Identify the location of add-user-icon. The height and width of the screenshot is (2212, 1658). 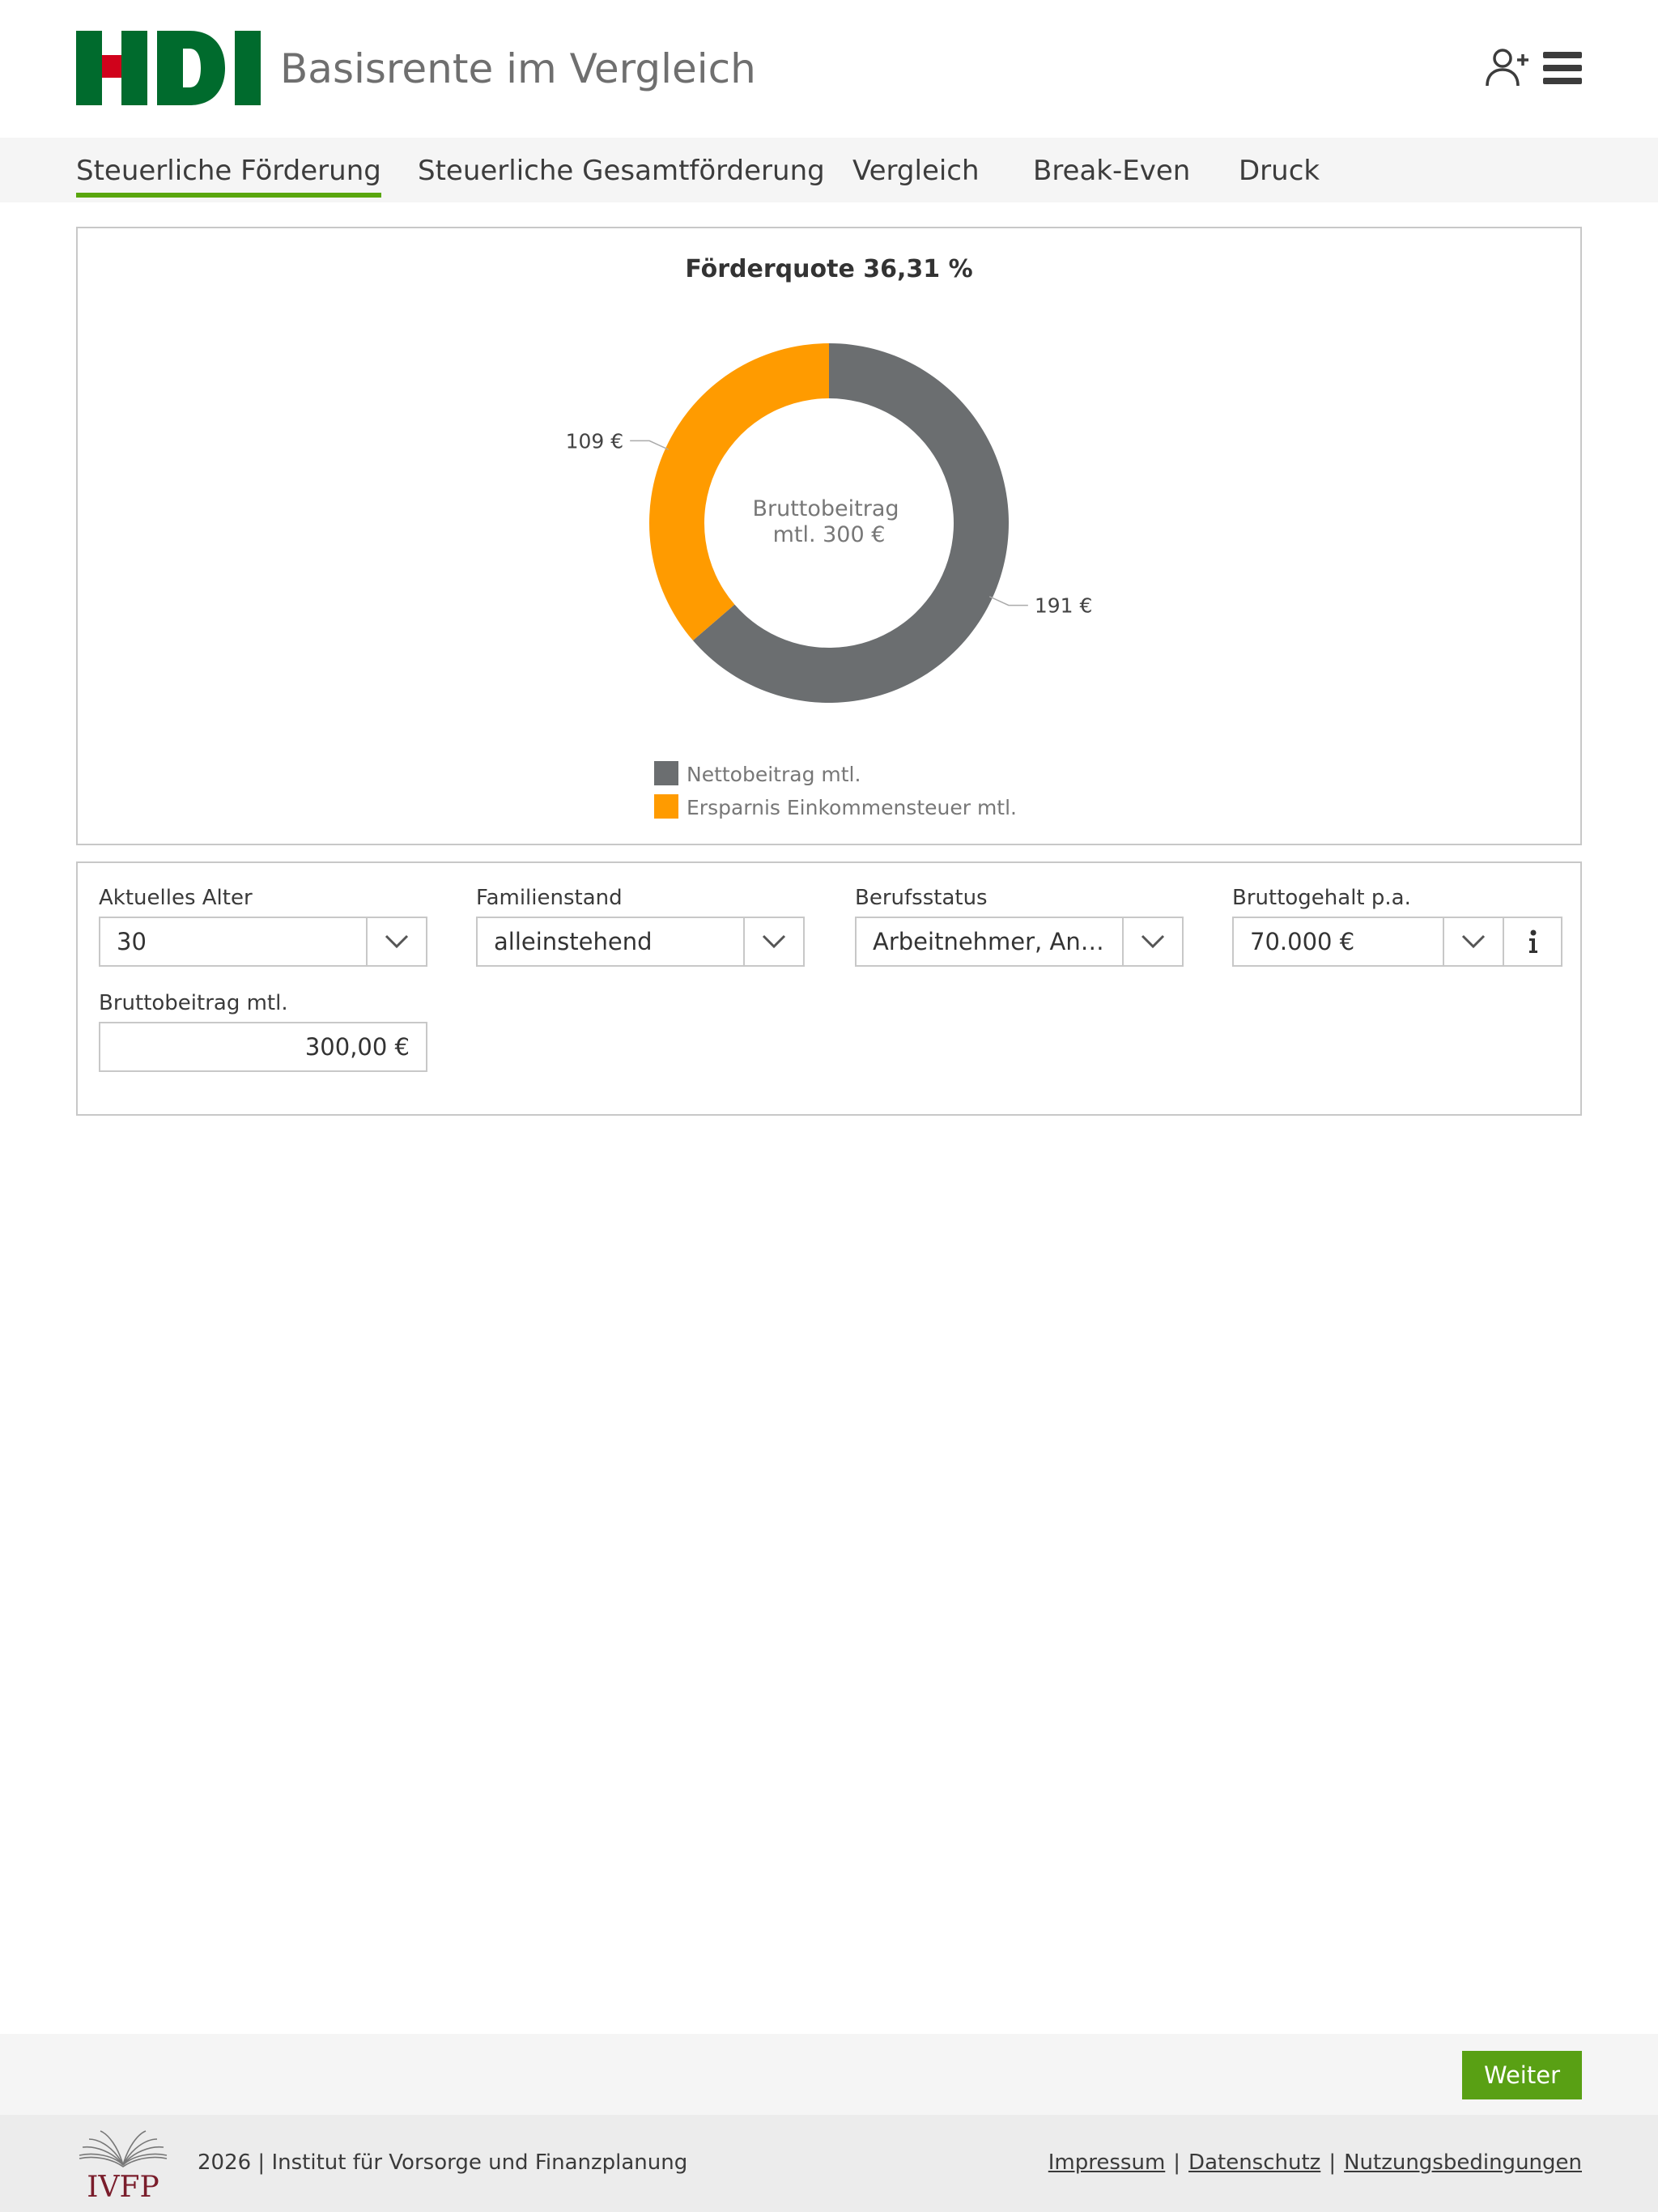
(1507, 68).